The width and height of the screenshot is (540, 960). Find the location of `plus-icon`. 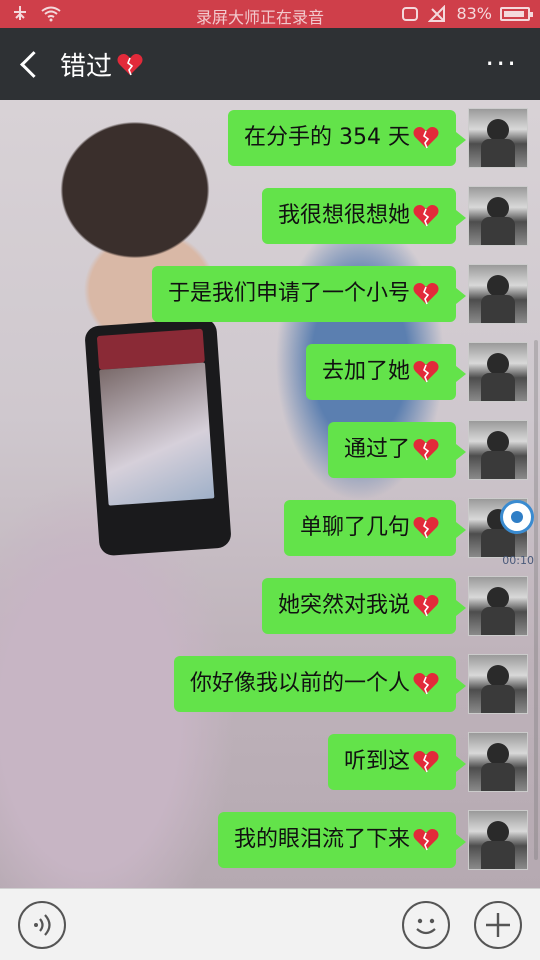

plus-icon is located at coordinates (498, 925).